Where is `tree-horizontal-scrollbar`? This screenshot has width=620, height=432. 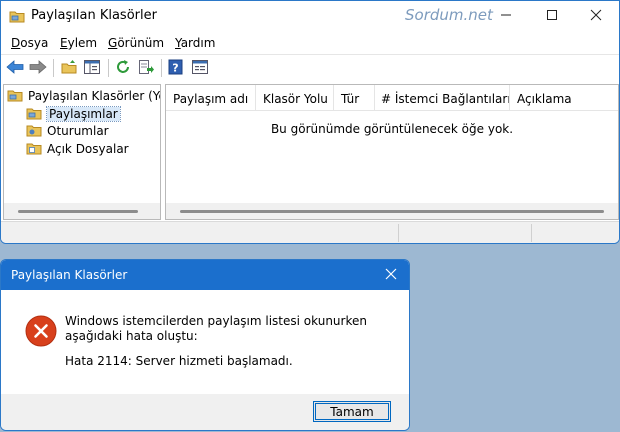 tree-horizontal-scrollbar is located at coordinates (82, 211).